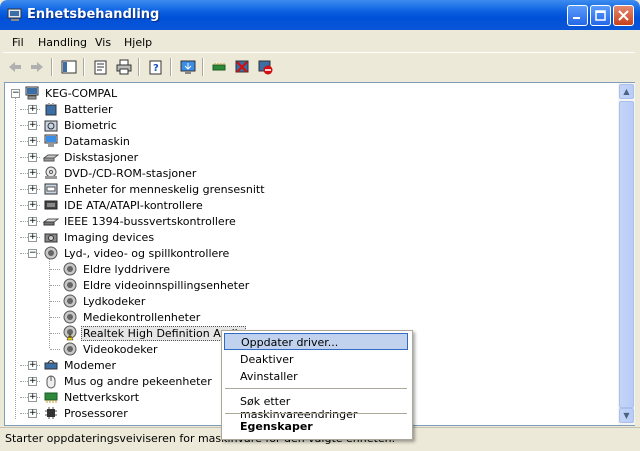  What do you see at coordinates (91, 157) in the screenshot?
I see `tree-item-diskstasjoner: Diskstasjoner` at bounding box center [91, 157].